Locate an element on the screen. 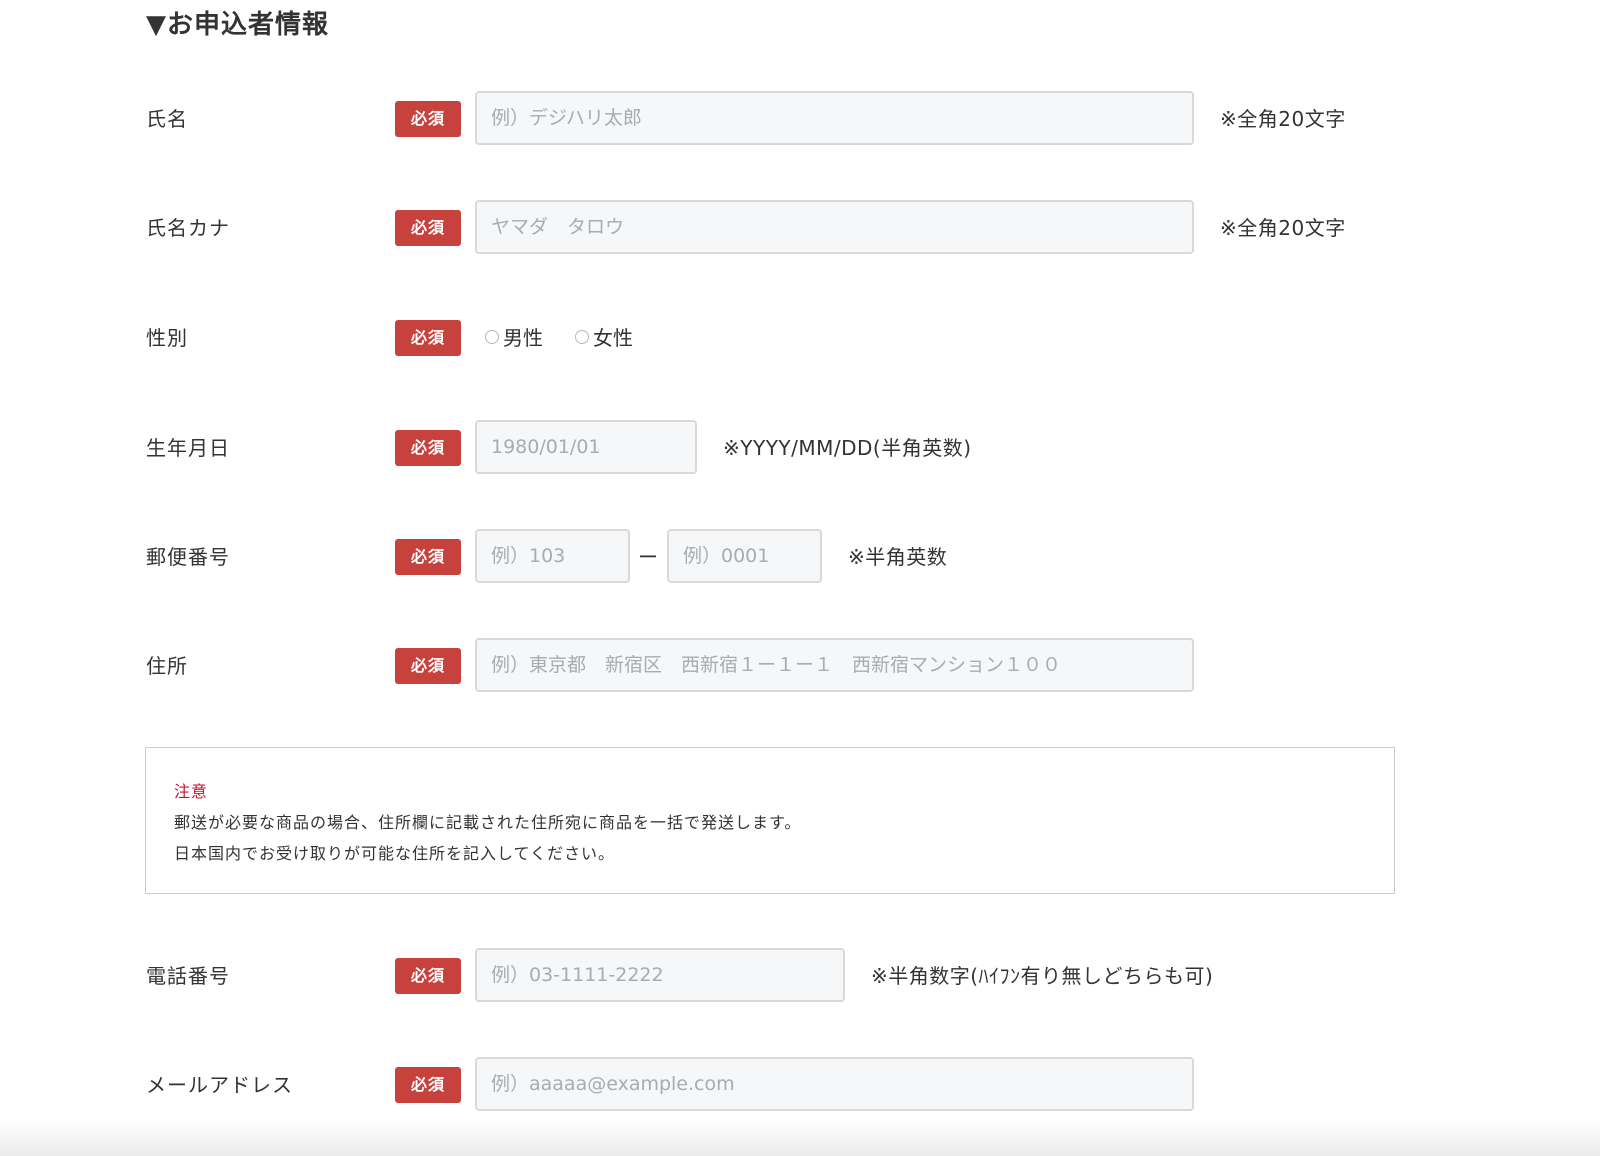 Image resolution: width=1600 pixels, height=1156 pixels. phone-row: 電話番号 必須 ※半角数字(ﾊｲﾌﾝ有り無しどちらも可) is located at coordinates (800, 976).